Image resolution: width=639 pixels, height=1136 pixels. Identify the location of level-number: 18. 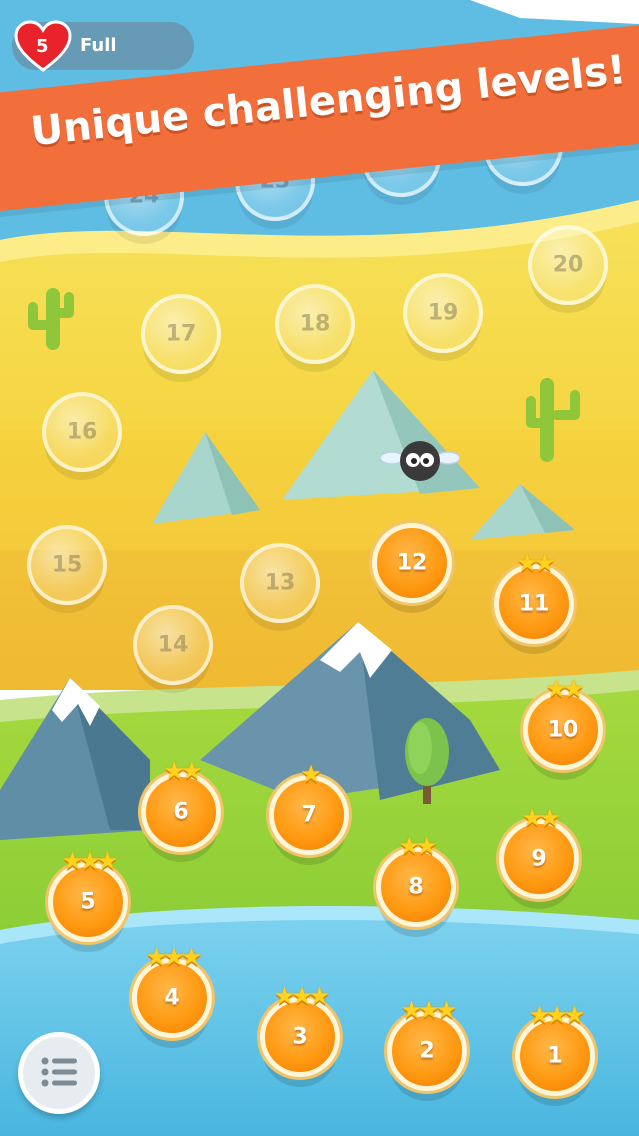
(315, 324).